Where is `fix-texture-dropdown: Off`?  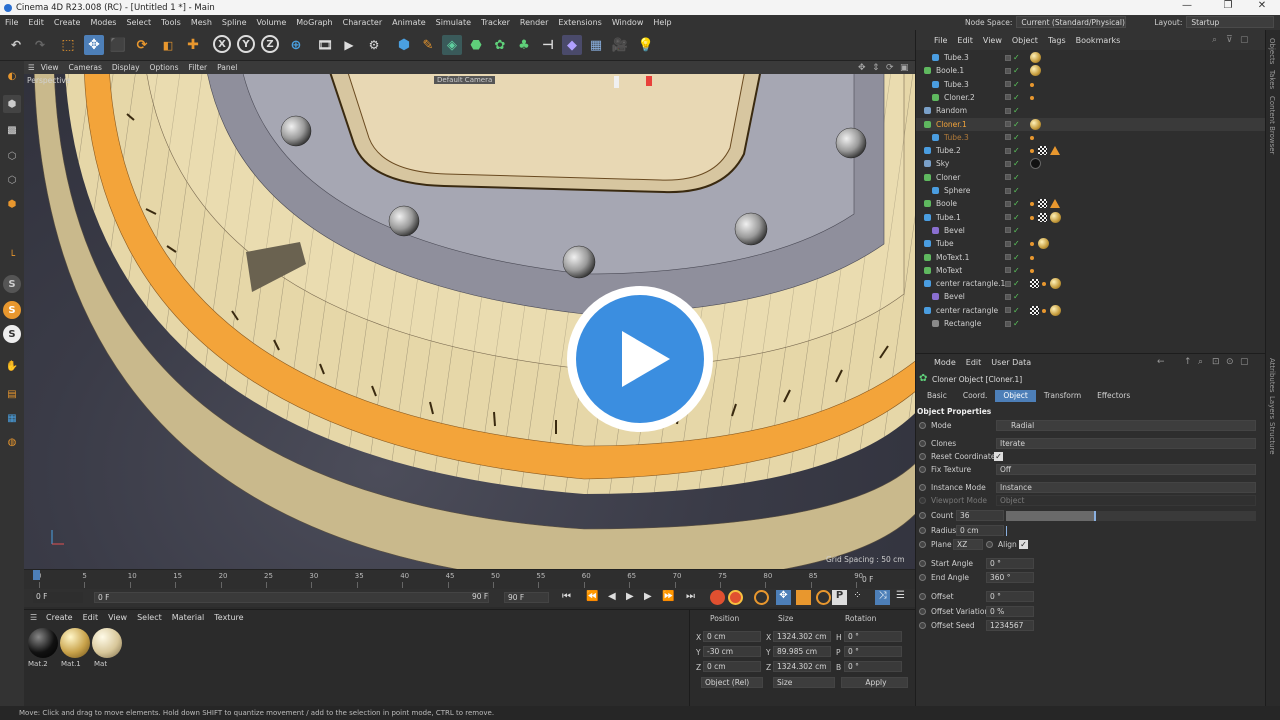 fix-texture-dropdown: Off is located at coordinates (1126, 469).